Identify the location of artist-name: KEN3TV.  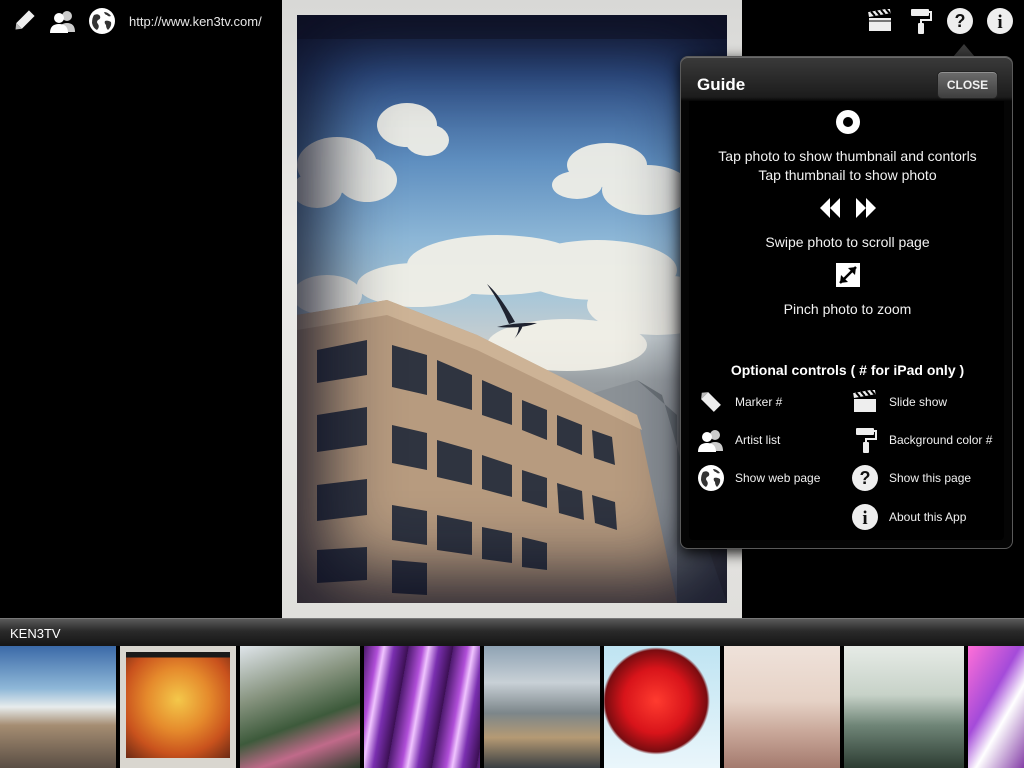
(35, 633).